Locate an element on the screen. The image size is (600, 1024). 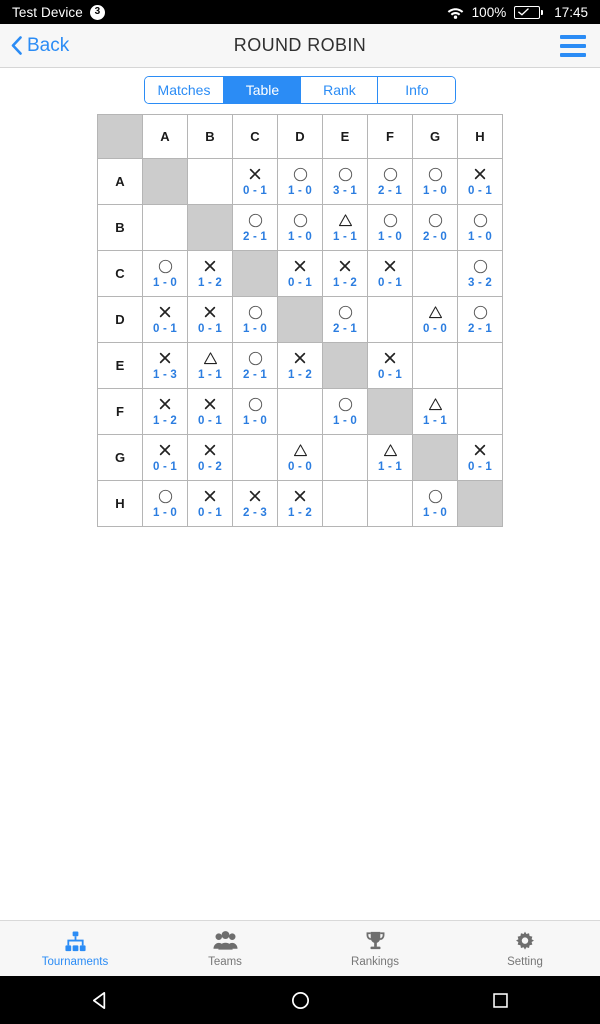
nav-header: Back ROUND ROBIN is located at coordinates (300, 46).